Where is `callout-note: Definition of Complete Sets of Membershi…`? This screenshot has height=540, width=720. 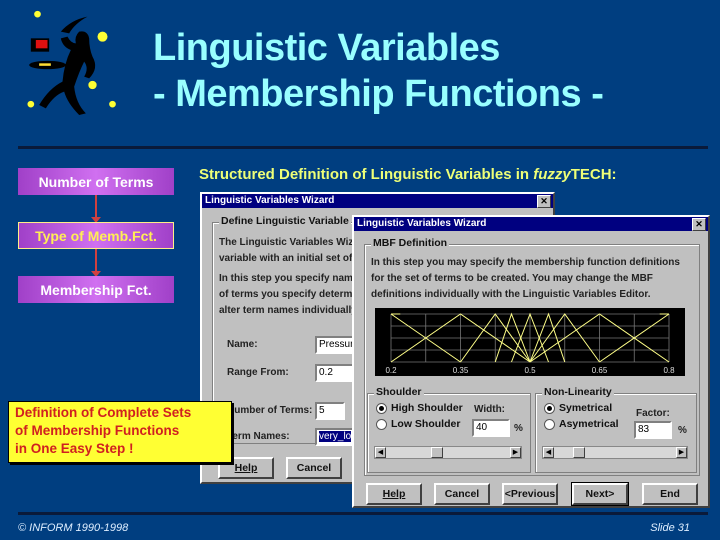 callout-note: Definition of Complete Sets of Membershi… is located at coordinates (120, 432).